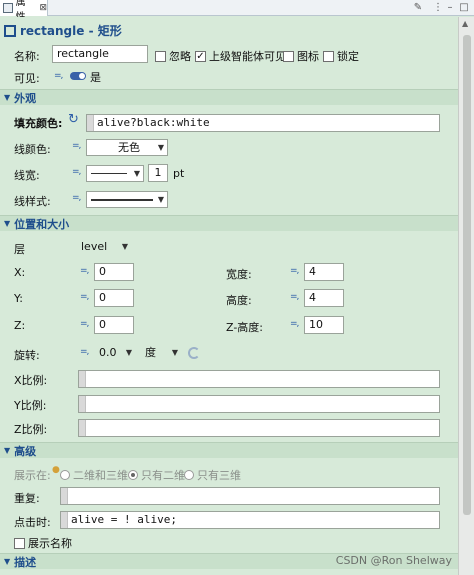 This screenshot has height=575, width=474. Describe the element at coordinates (94, 475) in the screenshot. I see `radio-2d-3d: 二维和三维` at that location.